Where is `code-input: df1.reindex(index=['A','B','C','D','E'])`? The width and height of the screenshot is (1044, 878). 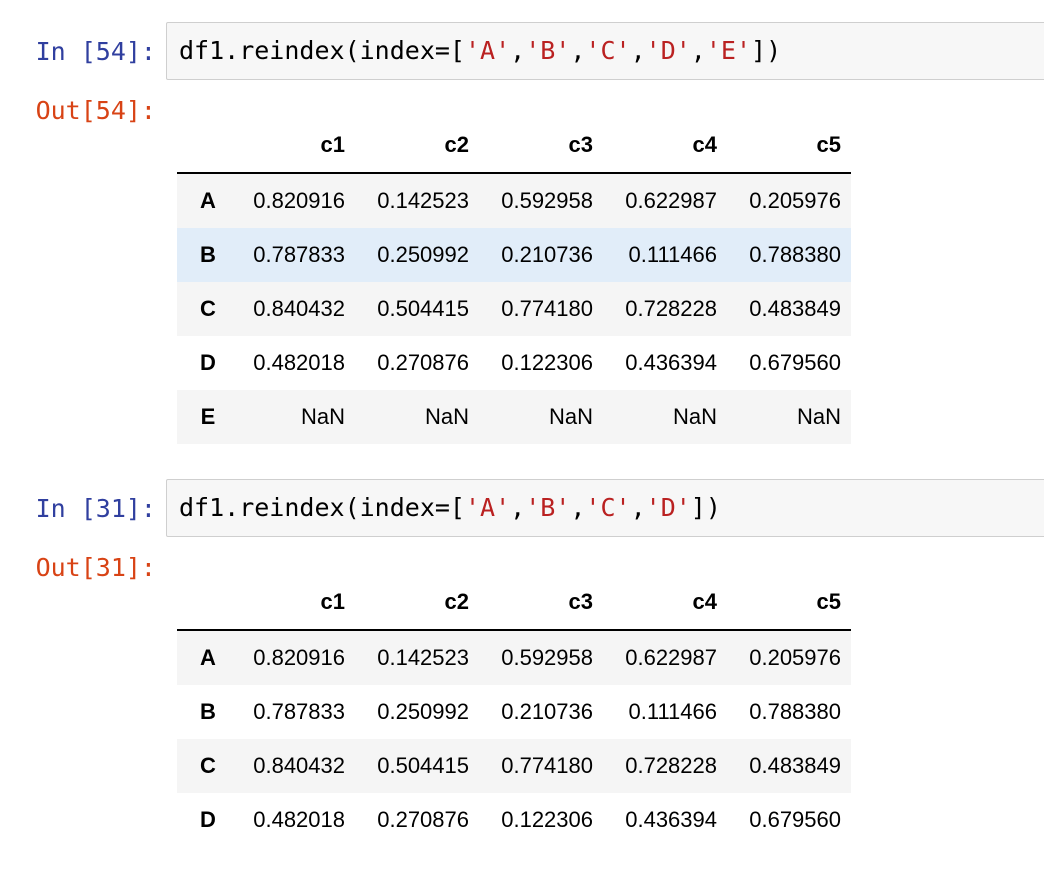
code-input: df1.reindex(index=['A','B','C','D','E']) is located at coordinates (605, 51).